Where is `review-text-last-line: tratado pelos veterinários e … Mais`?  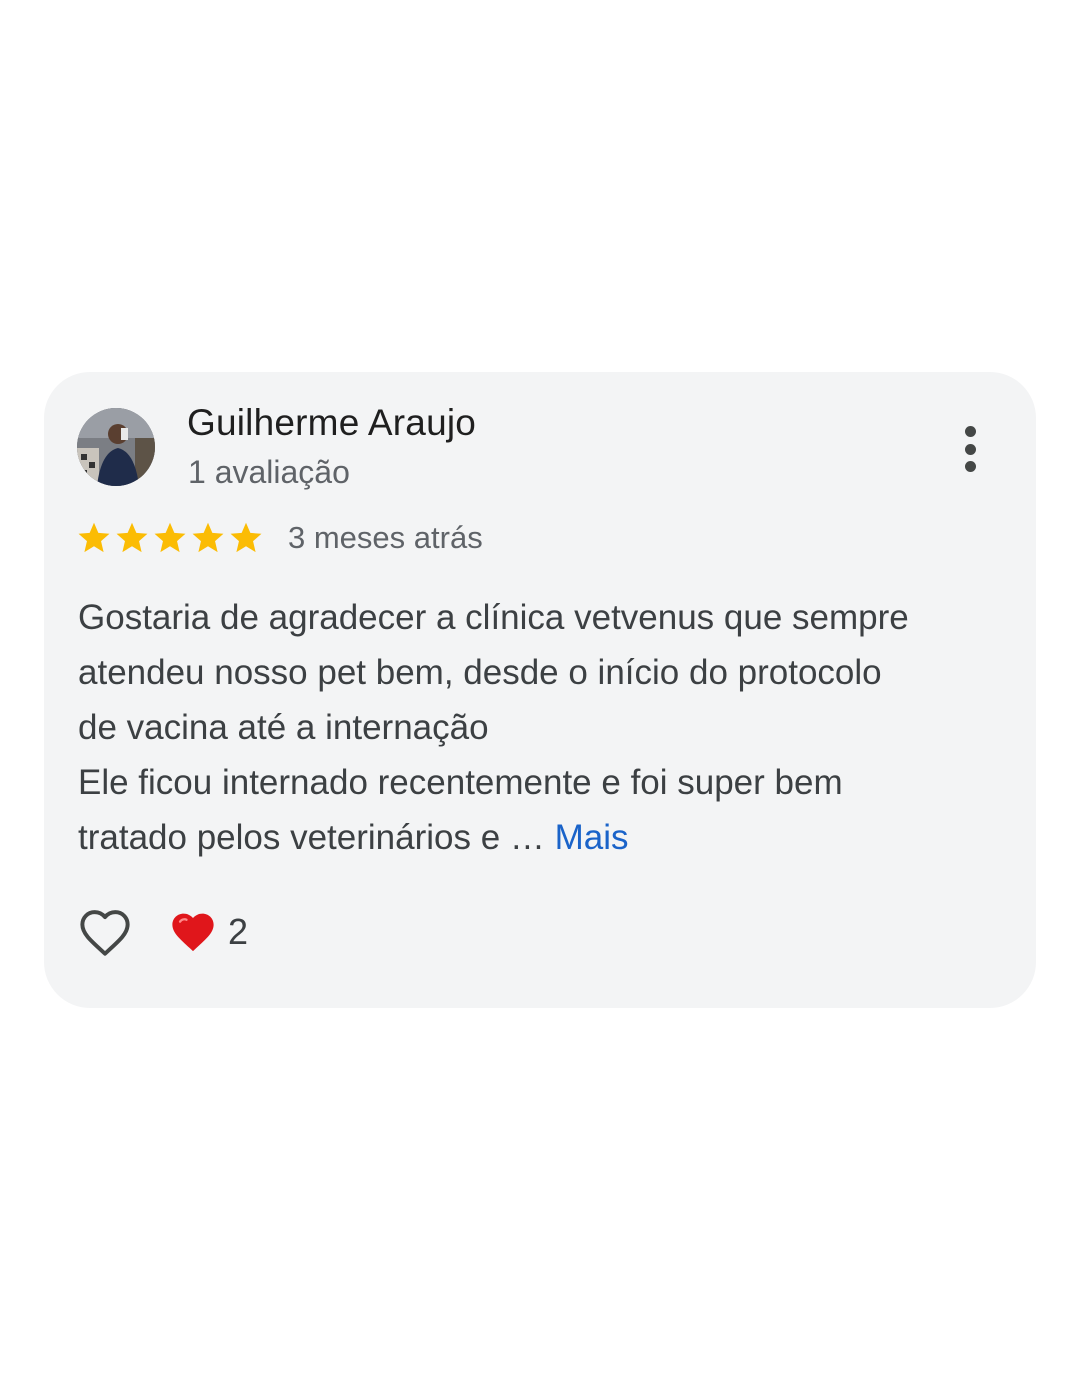 review-text-last-line: tratado pelos veterinários e … Mais is located at coordinates (538, 837).